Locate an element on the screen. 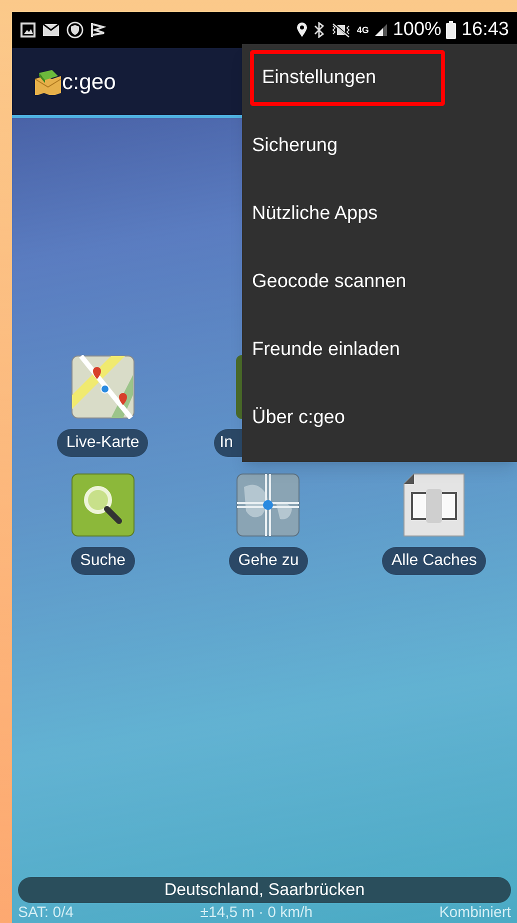 This screenshot has height=923, width=517. mail-icon is located at coordinates (51, 30).